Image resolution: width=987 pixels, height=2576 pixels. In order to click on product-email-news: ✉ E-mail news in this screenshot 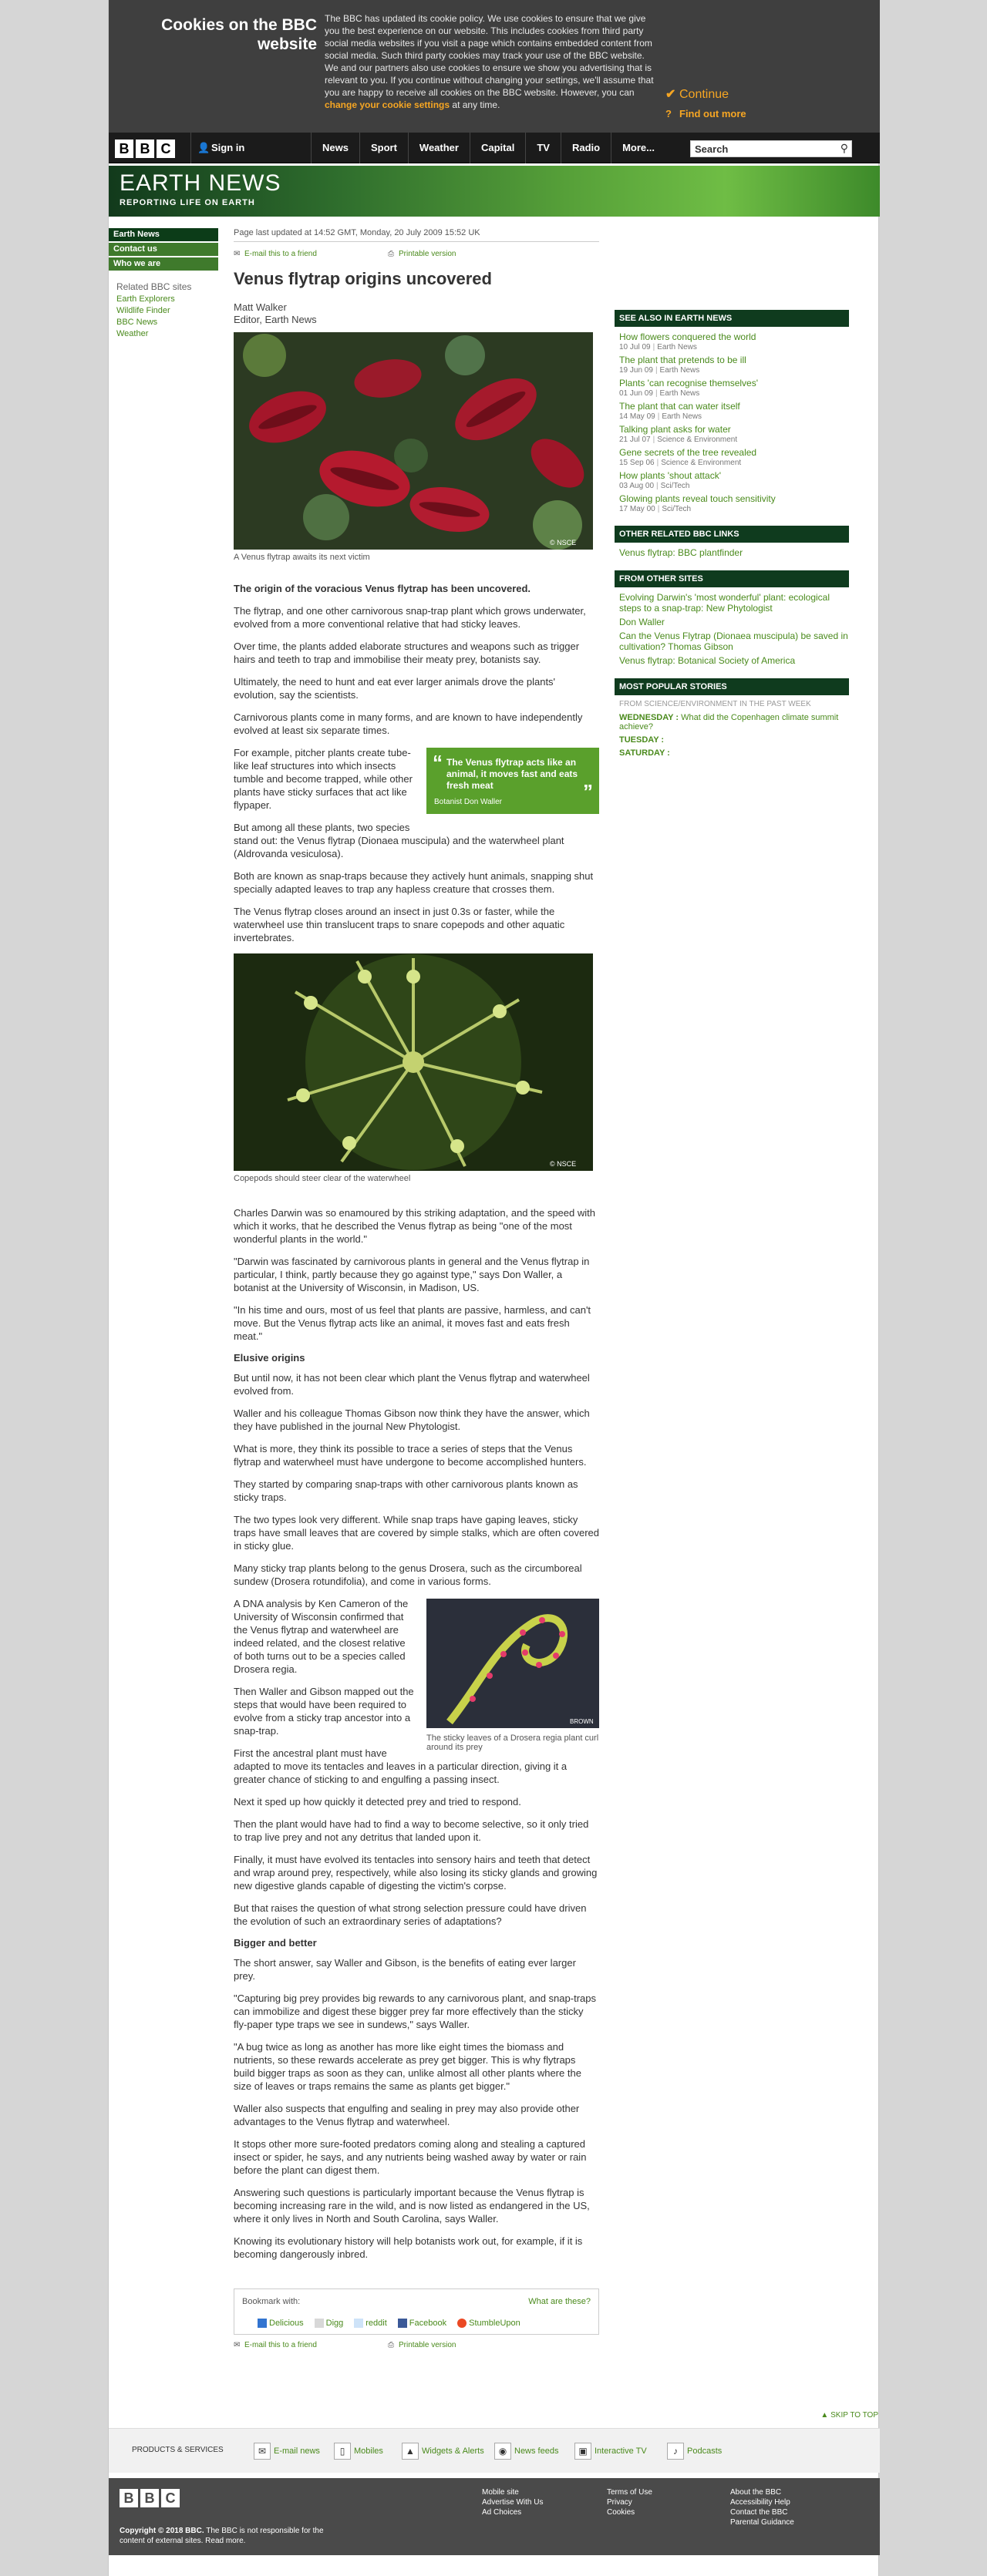, I will do `click(287, 2451)`.